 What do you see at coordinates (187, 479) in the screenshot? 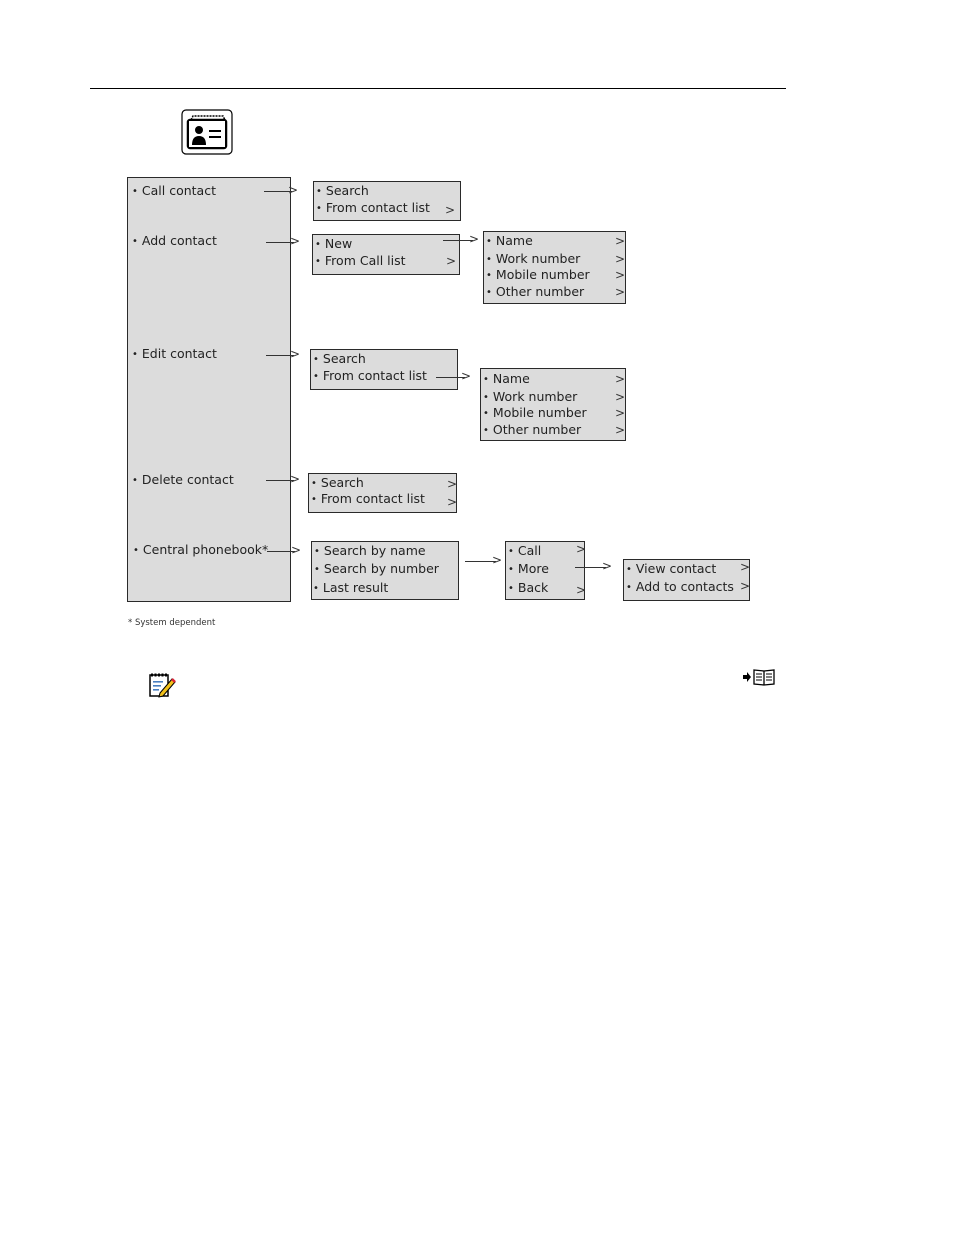
I see `menu-item-label: Delete contact` at bounding box center [187, 479].